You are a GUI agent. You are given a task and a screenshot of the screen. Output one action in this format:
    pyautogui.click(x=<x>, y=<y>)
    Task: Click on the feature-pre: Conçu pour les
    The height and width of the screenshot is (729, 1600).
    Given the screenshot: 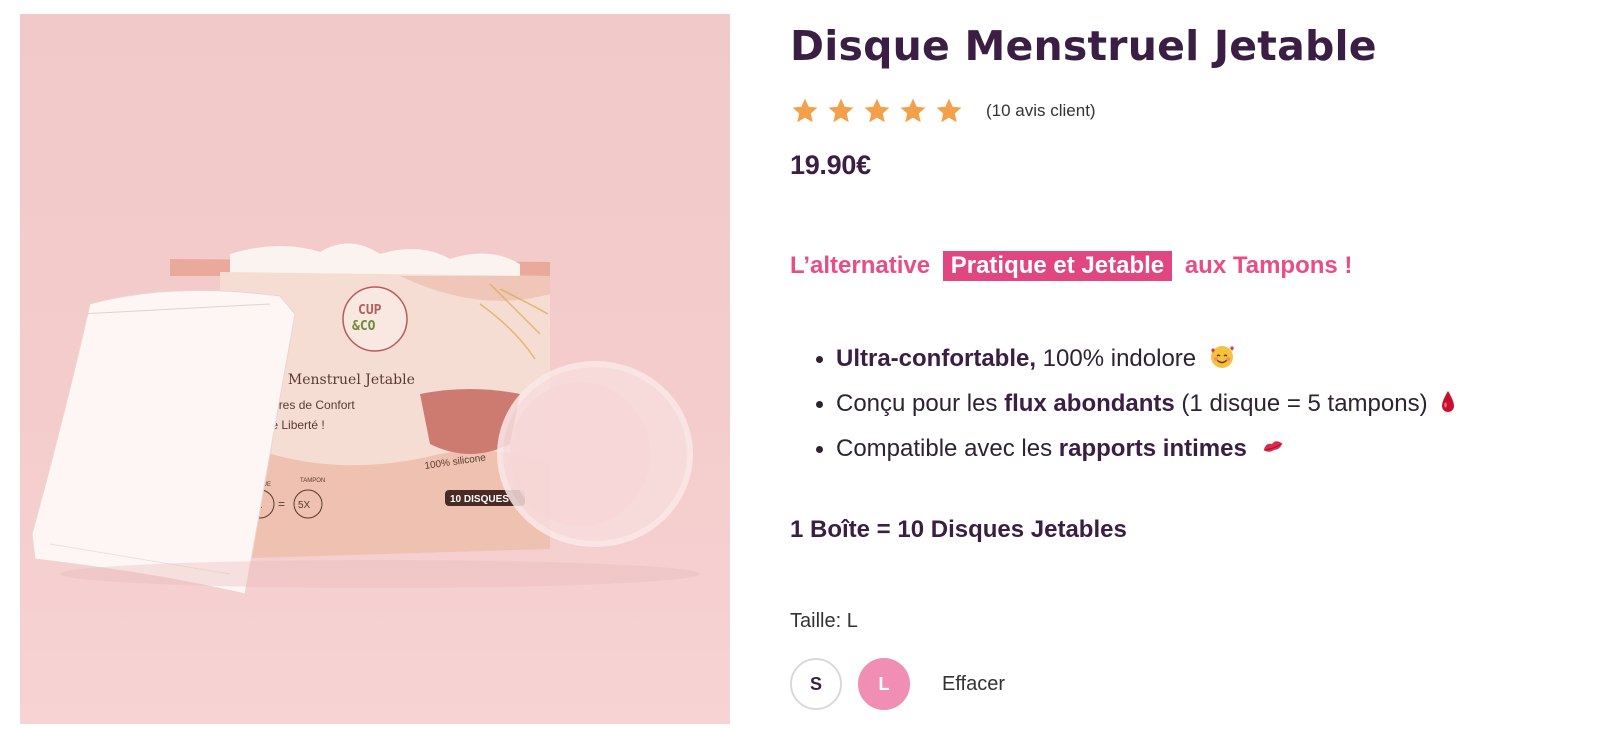 What is the action you would take?
    pyautogui.click(x=920, y=403)
    